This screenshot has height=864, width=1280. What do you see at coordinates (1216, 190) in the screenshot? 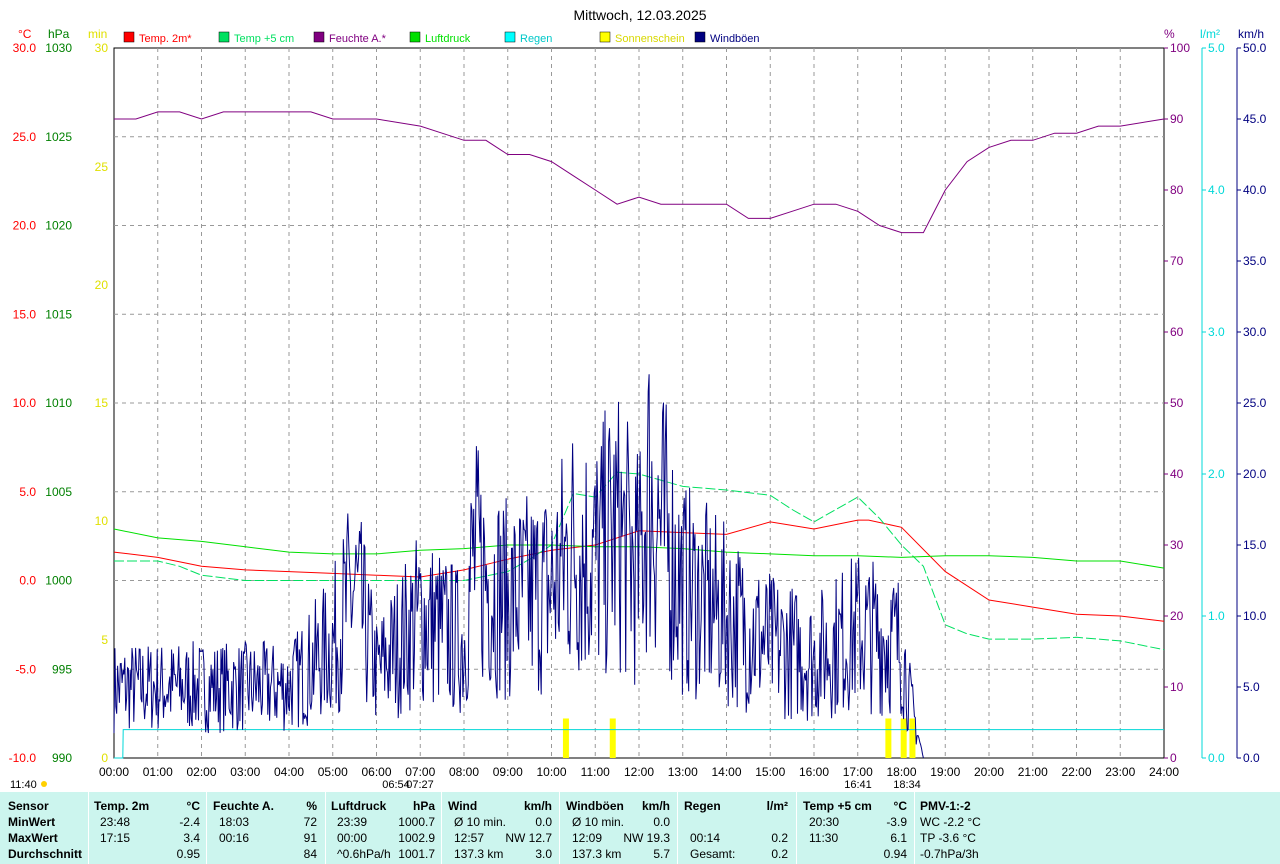
I see `rain-tick-label: 4.0` at bounding box center [1216, 190].